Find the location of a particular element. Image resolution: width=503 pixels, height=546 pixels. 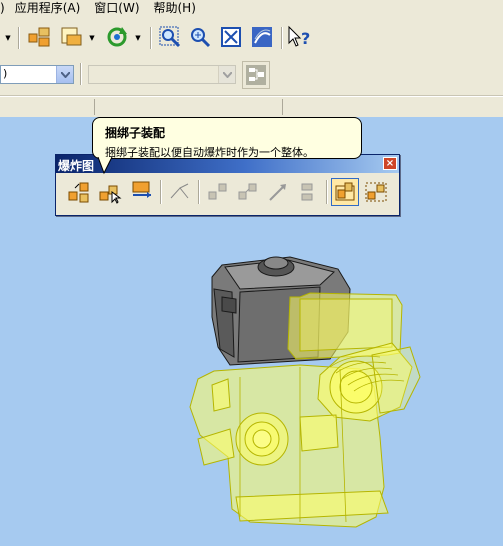

close-button: × is located at coordinates (390, 163).